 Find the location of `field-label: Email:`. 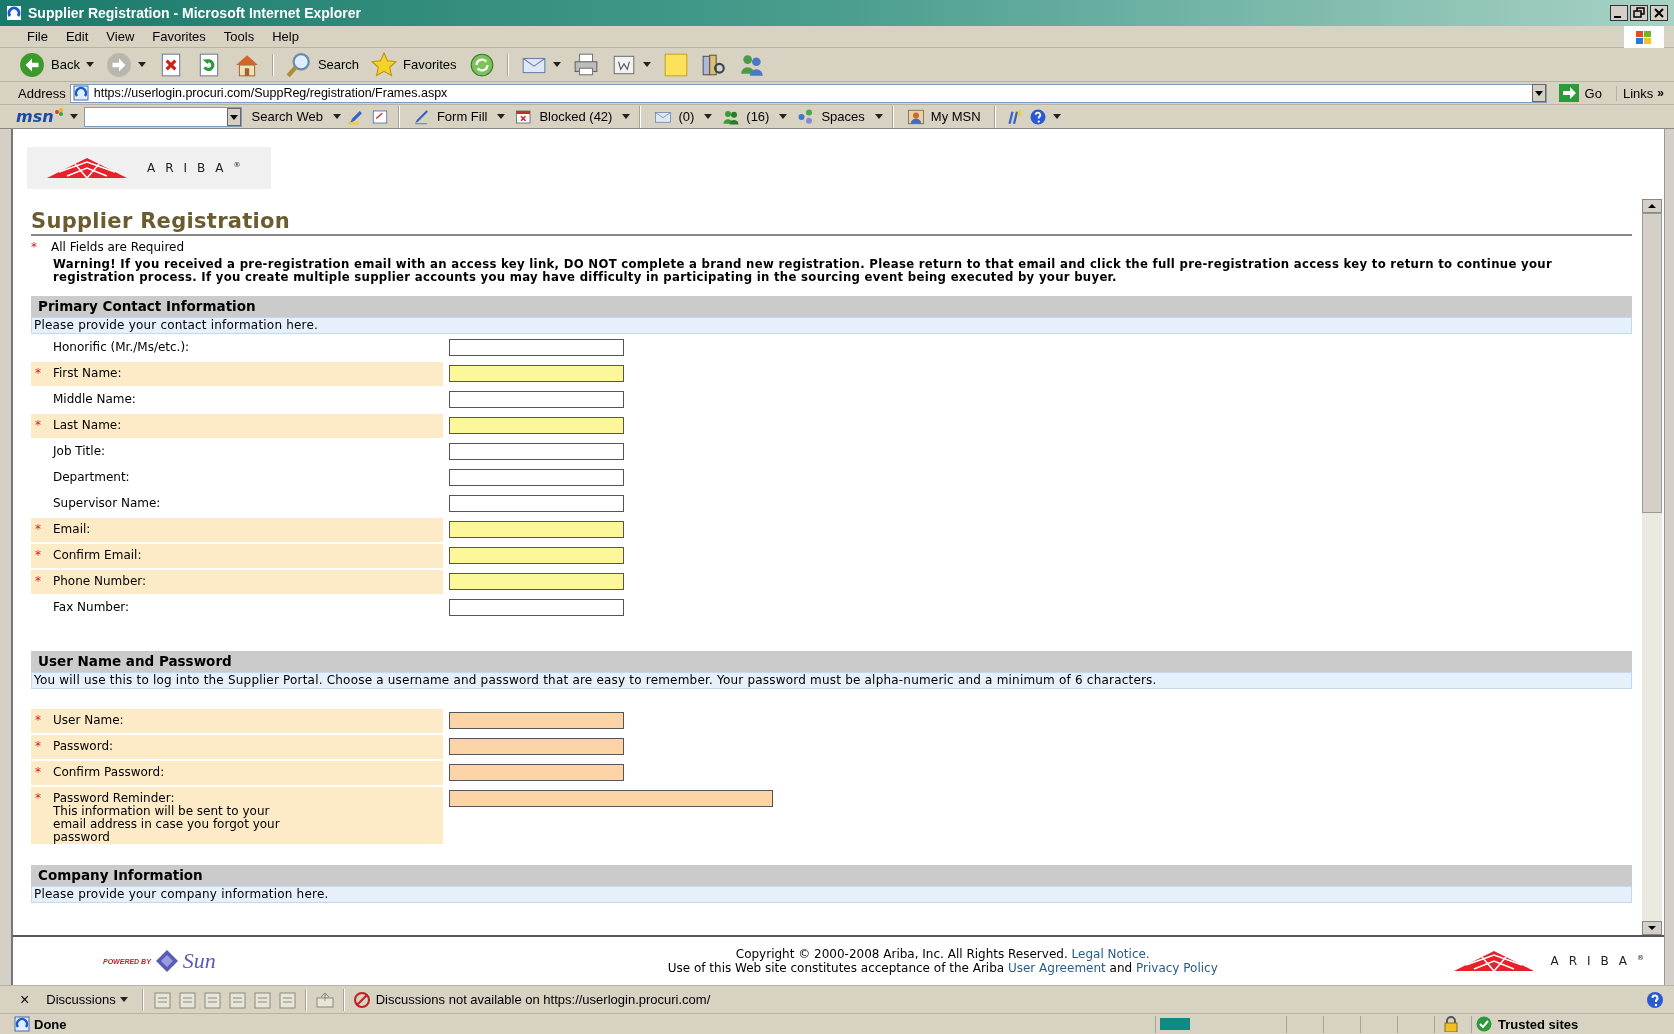

field-label: Email: is located at coordinates (72, 529).